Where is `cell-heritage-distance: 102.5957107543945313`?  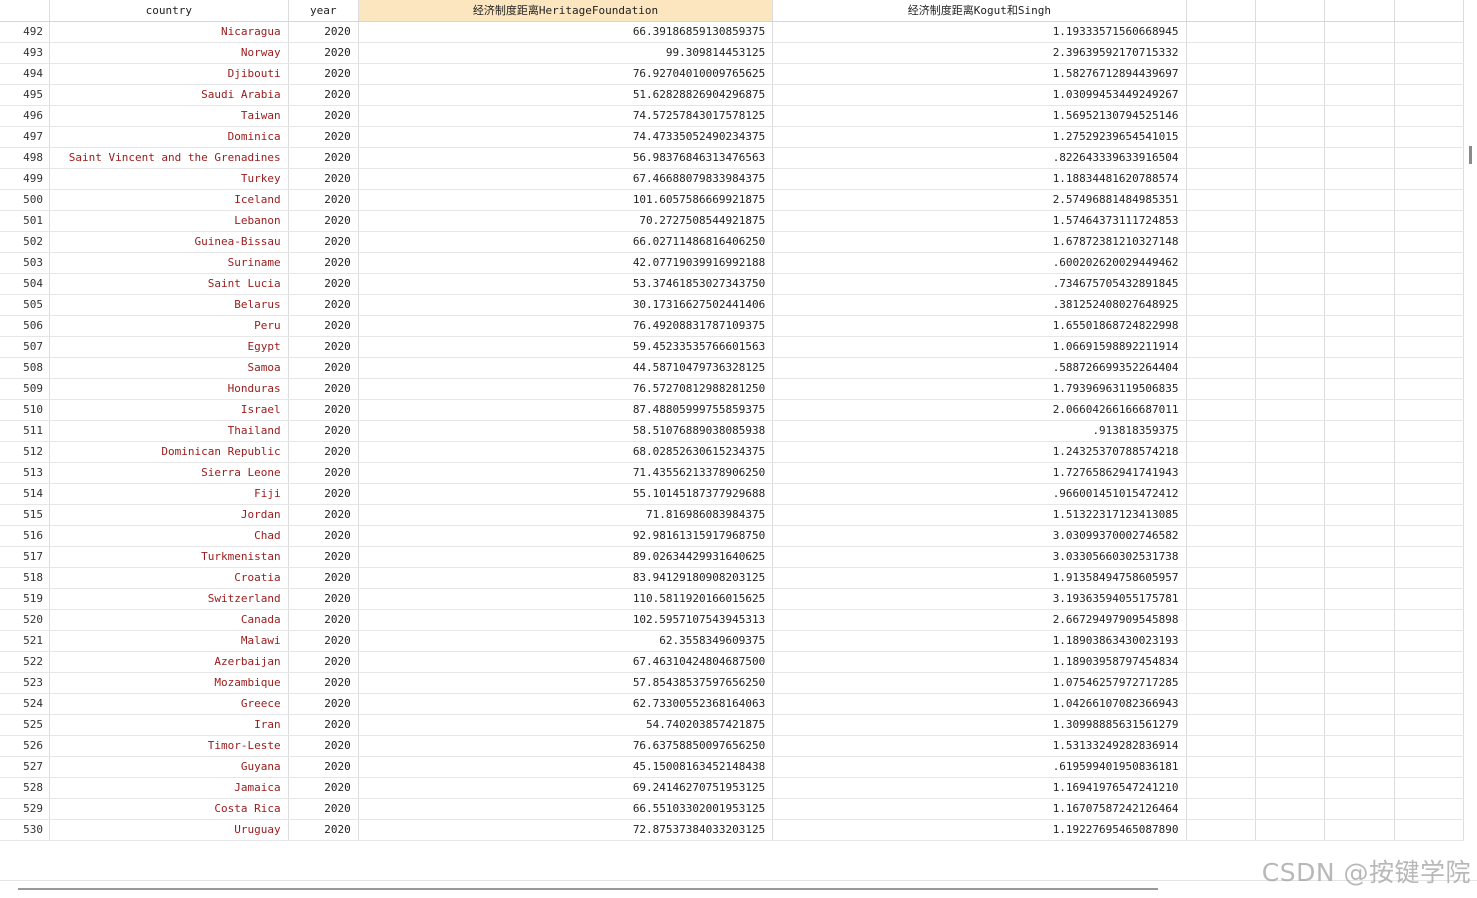 cell-heritage-distance: 102.5957107543945313 is located at coordinates (566, 620).